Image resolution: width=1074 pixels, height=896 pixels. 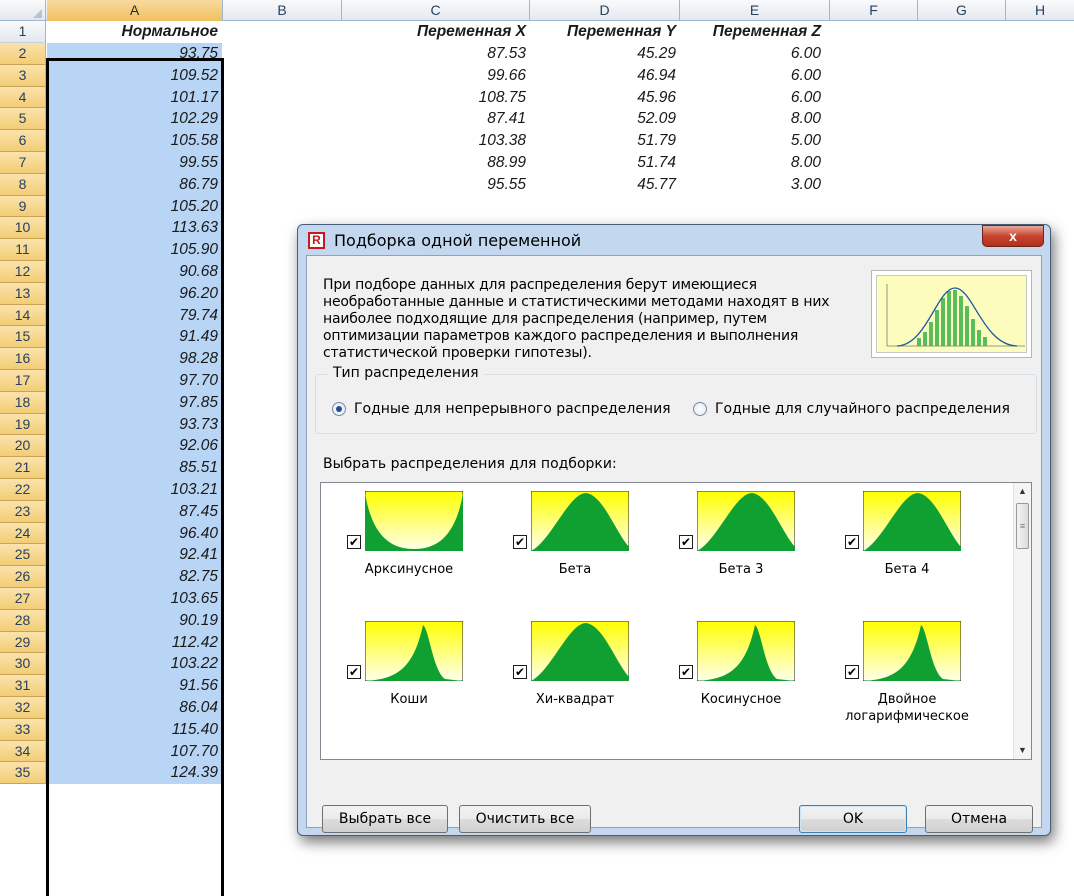 I want to click on row-header: 23, so click(x=23, y=511).